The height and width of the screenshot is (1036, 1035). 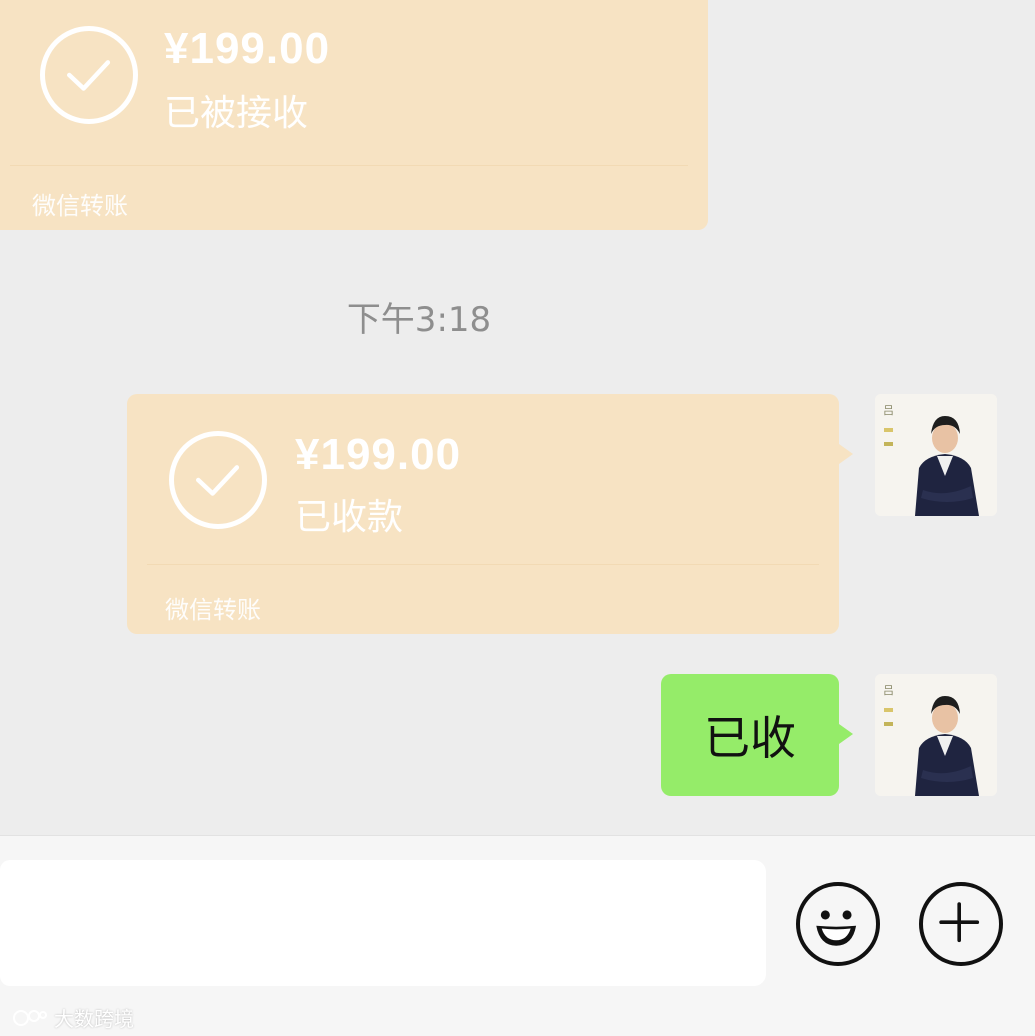 I want to click on plus-icon, so click(x=961, y=924).